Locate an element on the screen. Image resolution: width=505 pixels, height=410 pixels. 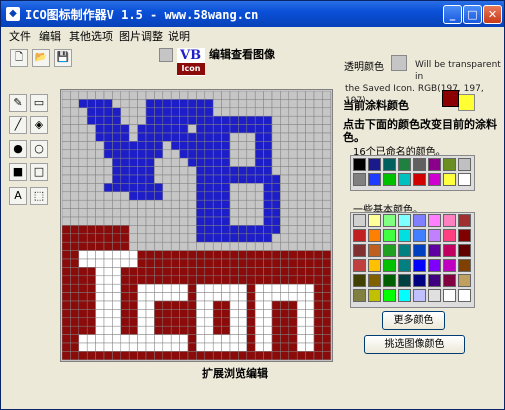
current-background-swatch is located at coordinates (466, 102).